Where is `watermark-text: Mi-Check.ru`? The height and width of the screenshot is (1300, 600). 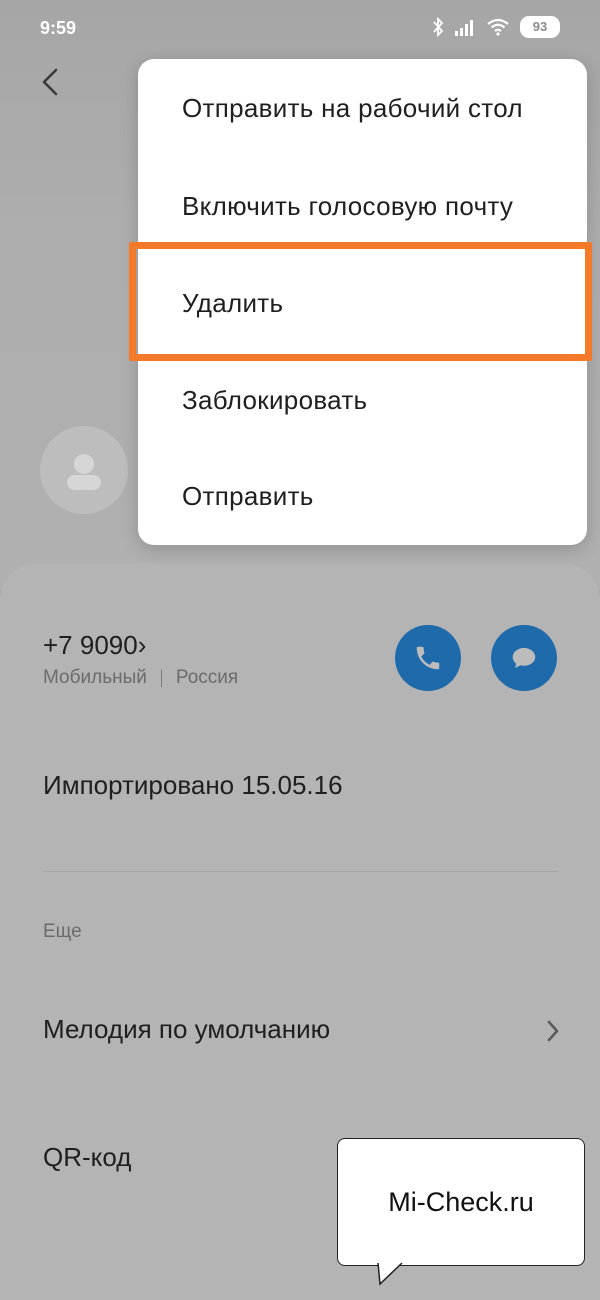
watermark-text: Mi-Check.ru is located at coordinates (461, 1201).